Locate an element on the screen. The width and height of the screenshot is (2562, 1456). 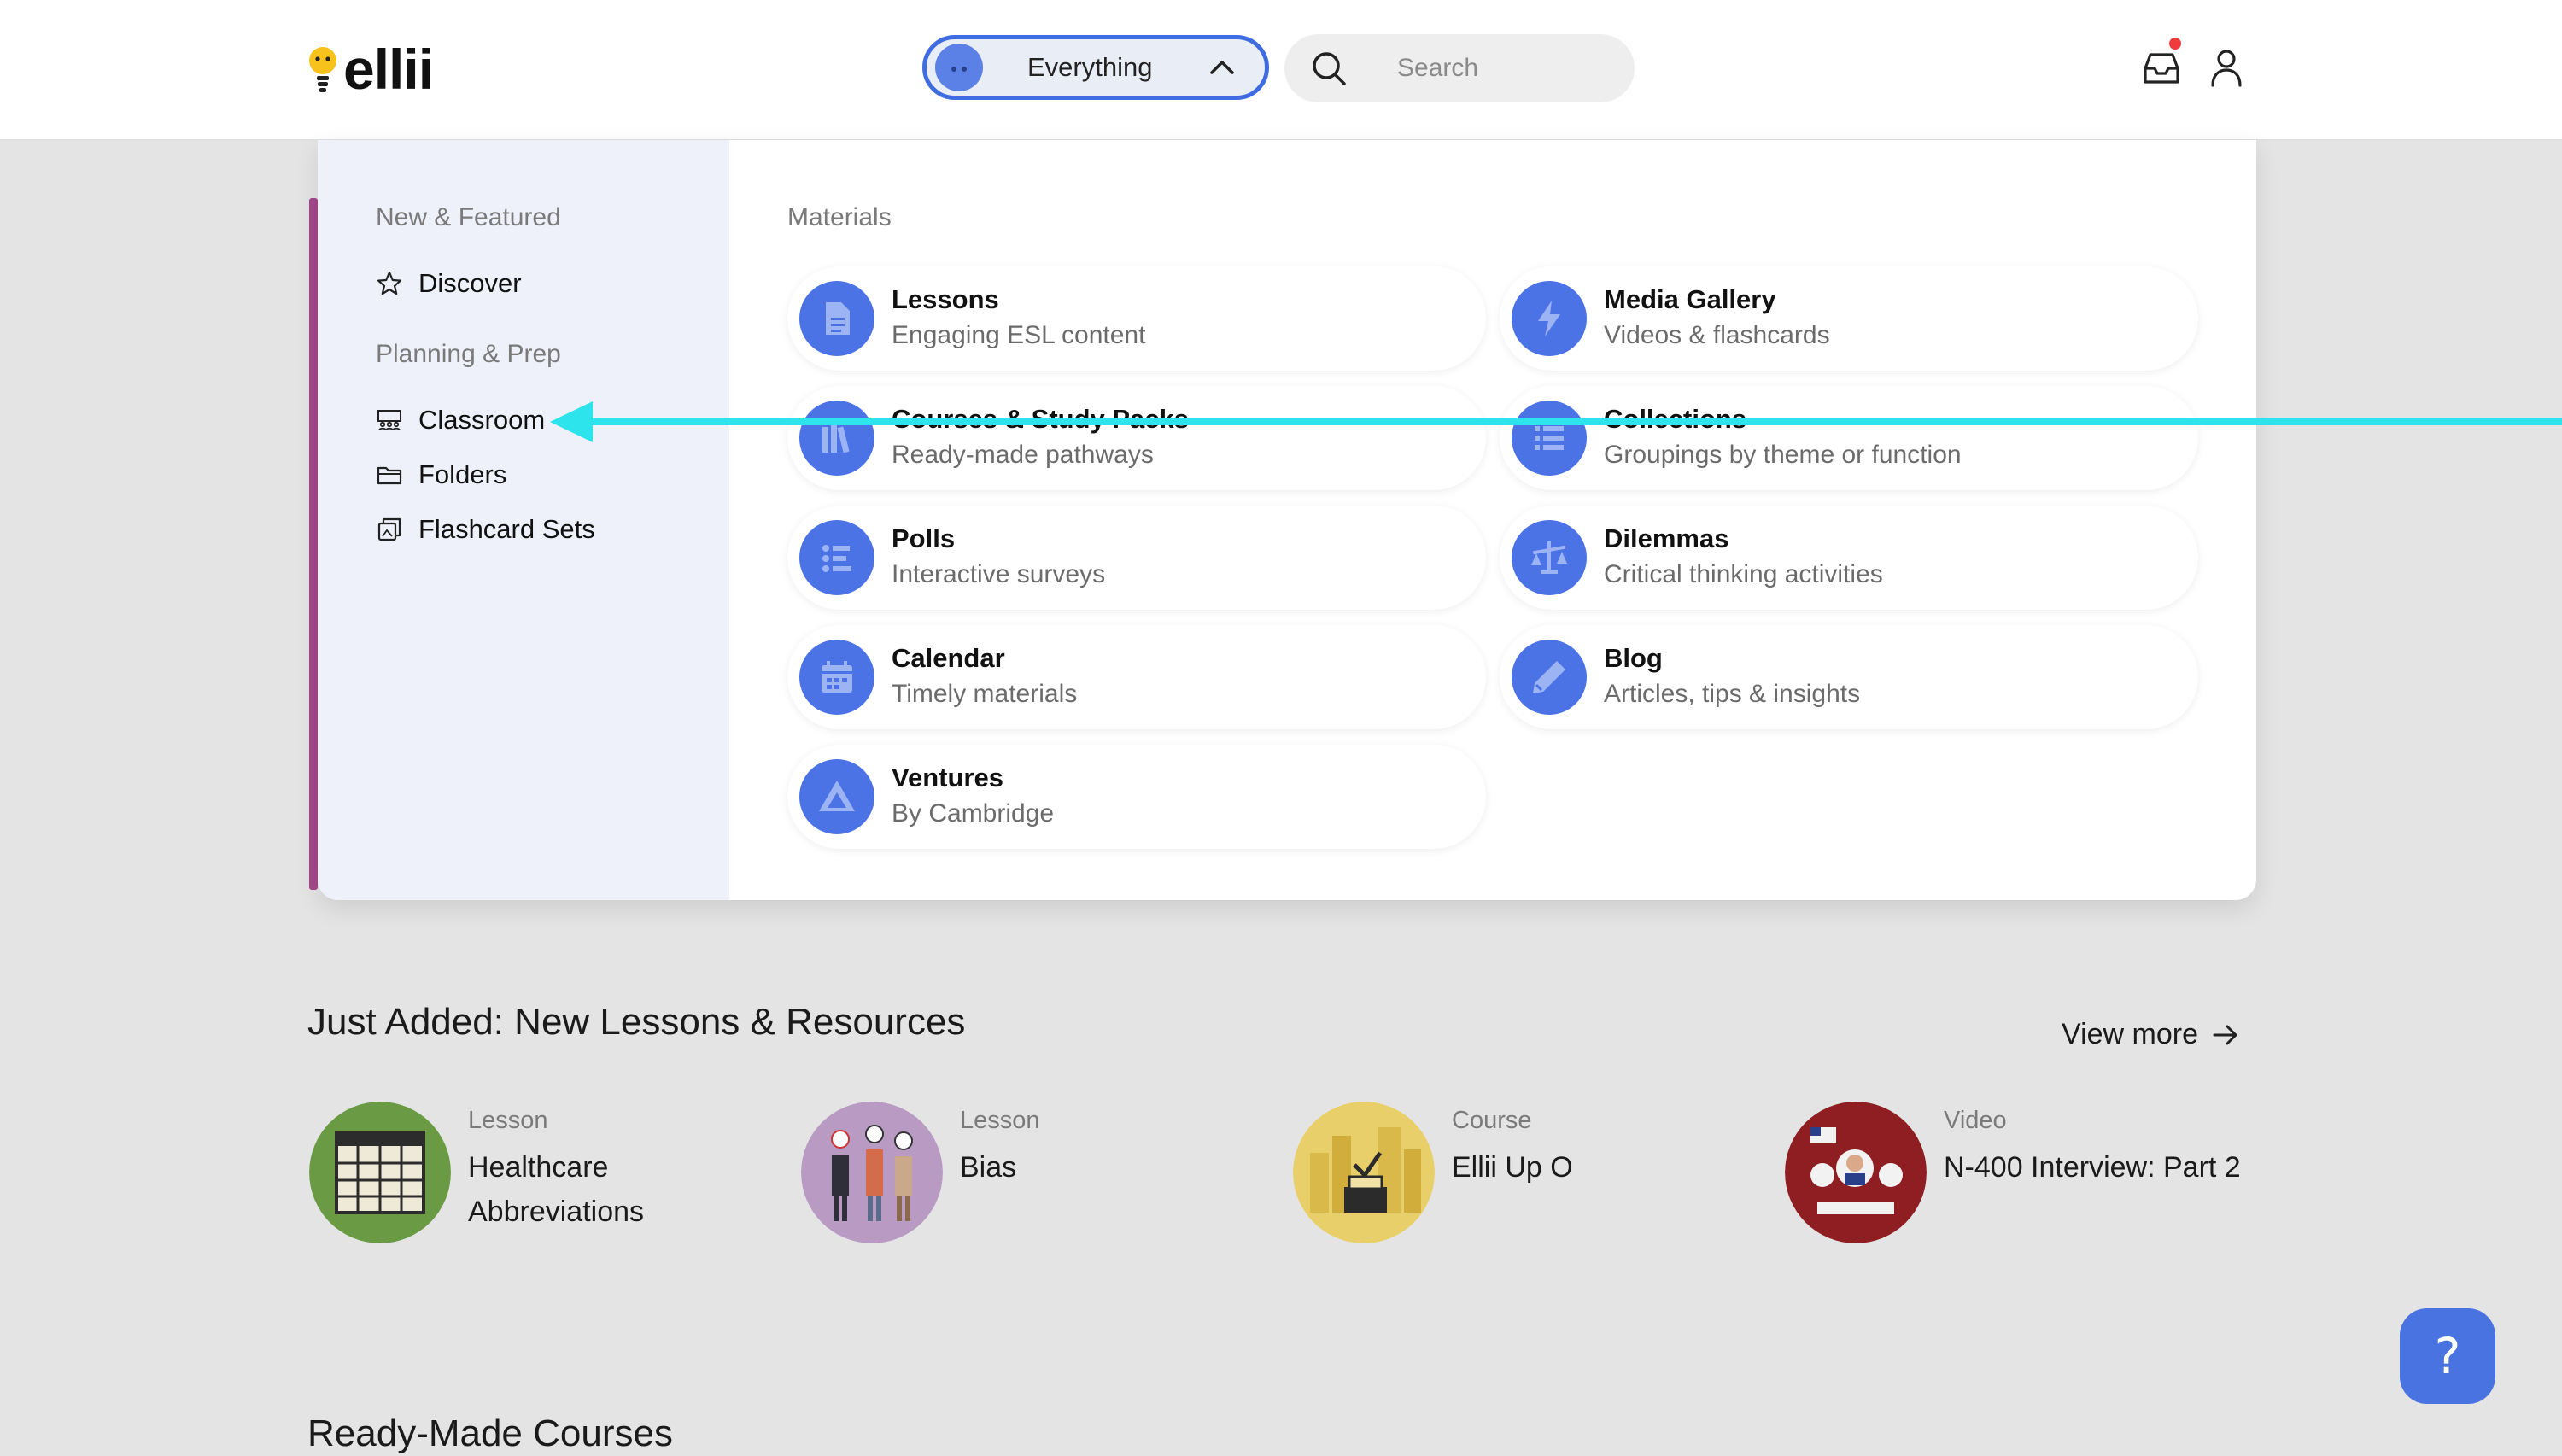
resource-card-ellii-up: Course Ellii Up O is located at coordinates (1526, 1172).